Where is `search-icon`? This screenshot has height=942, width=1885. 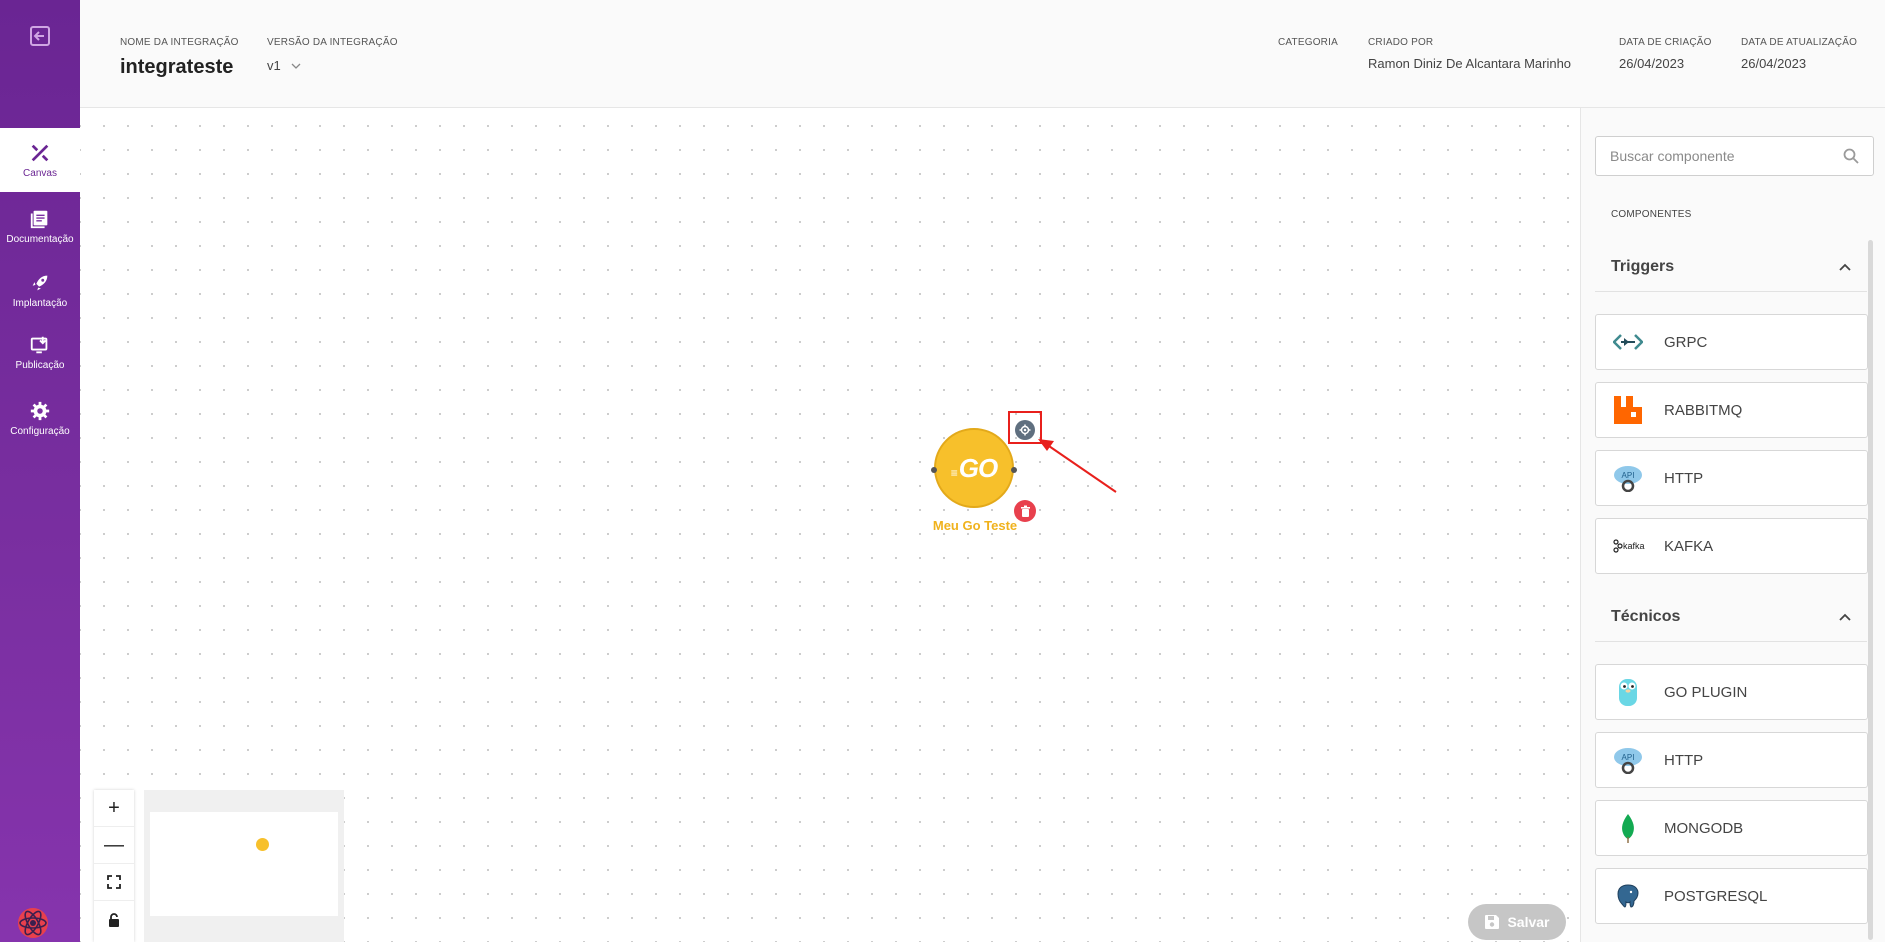 search-icon is located at coordinates (1851, 156).